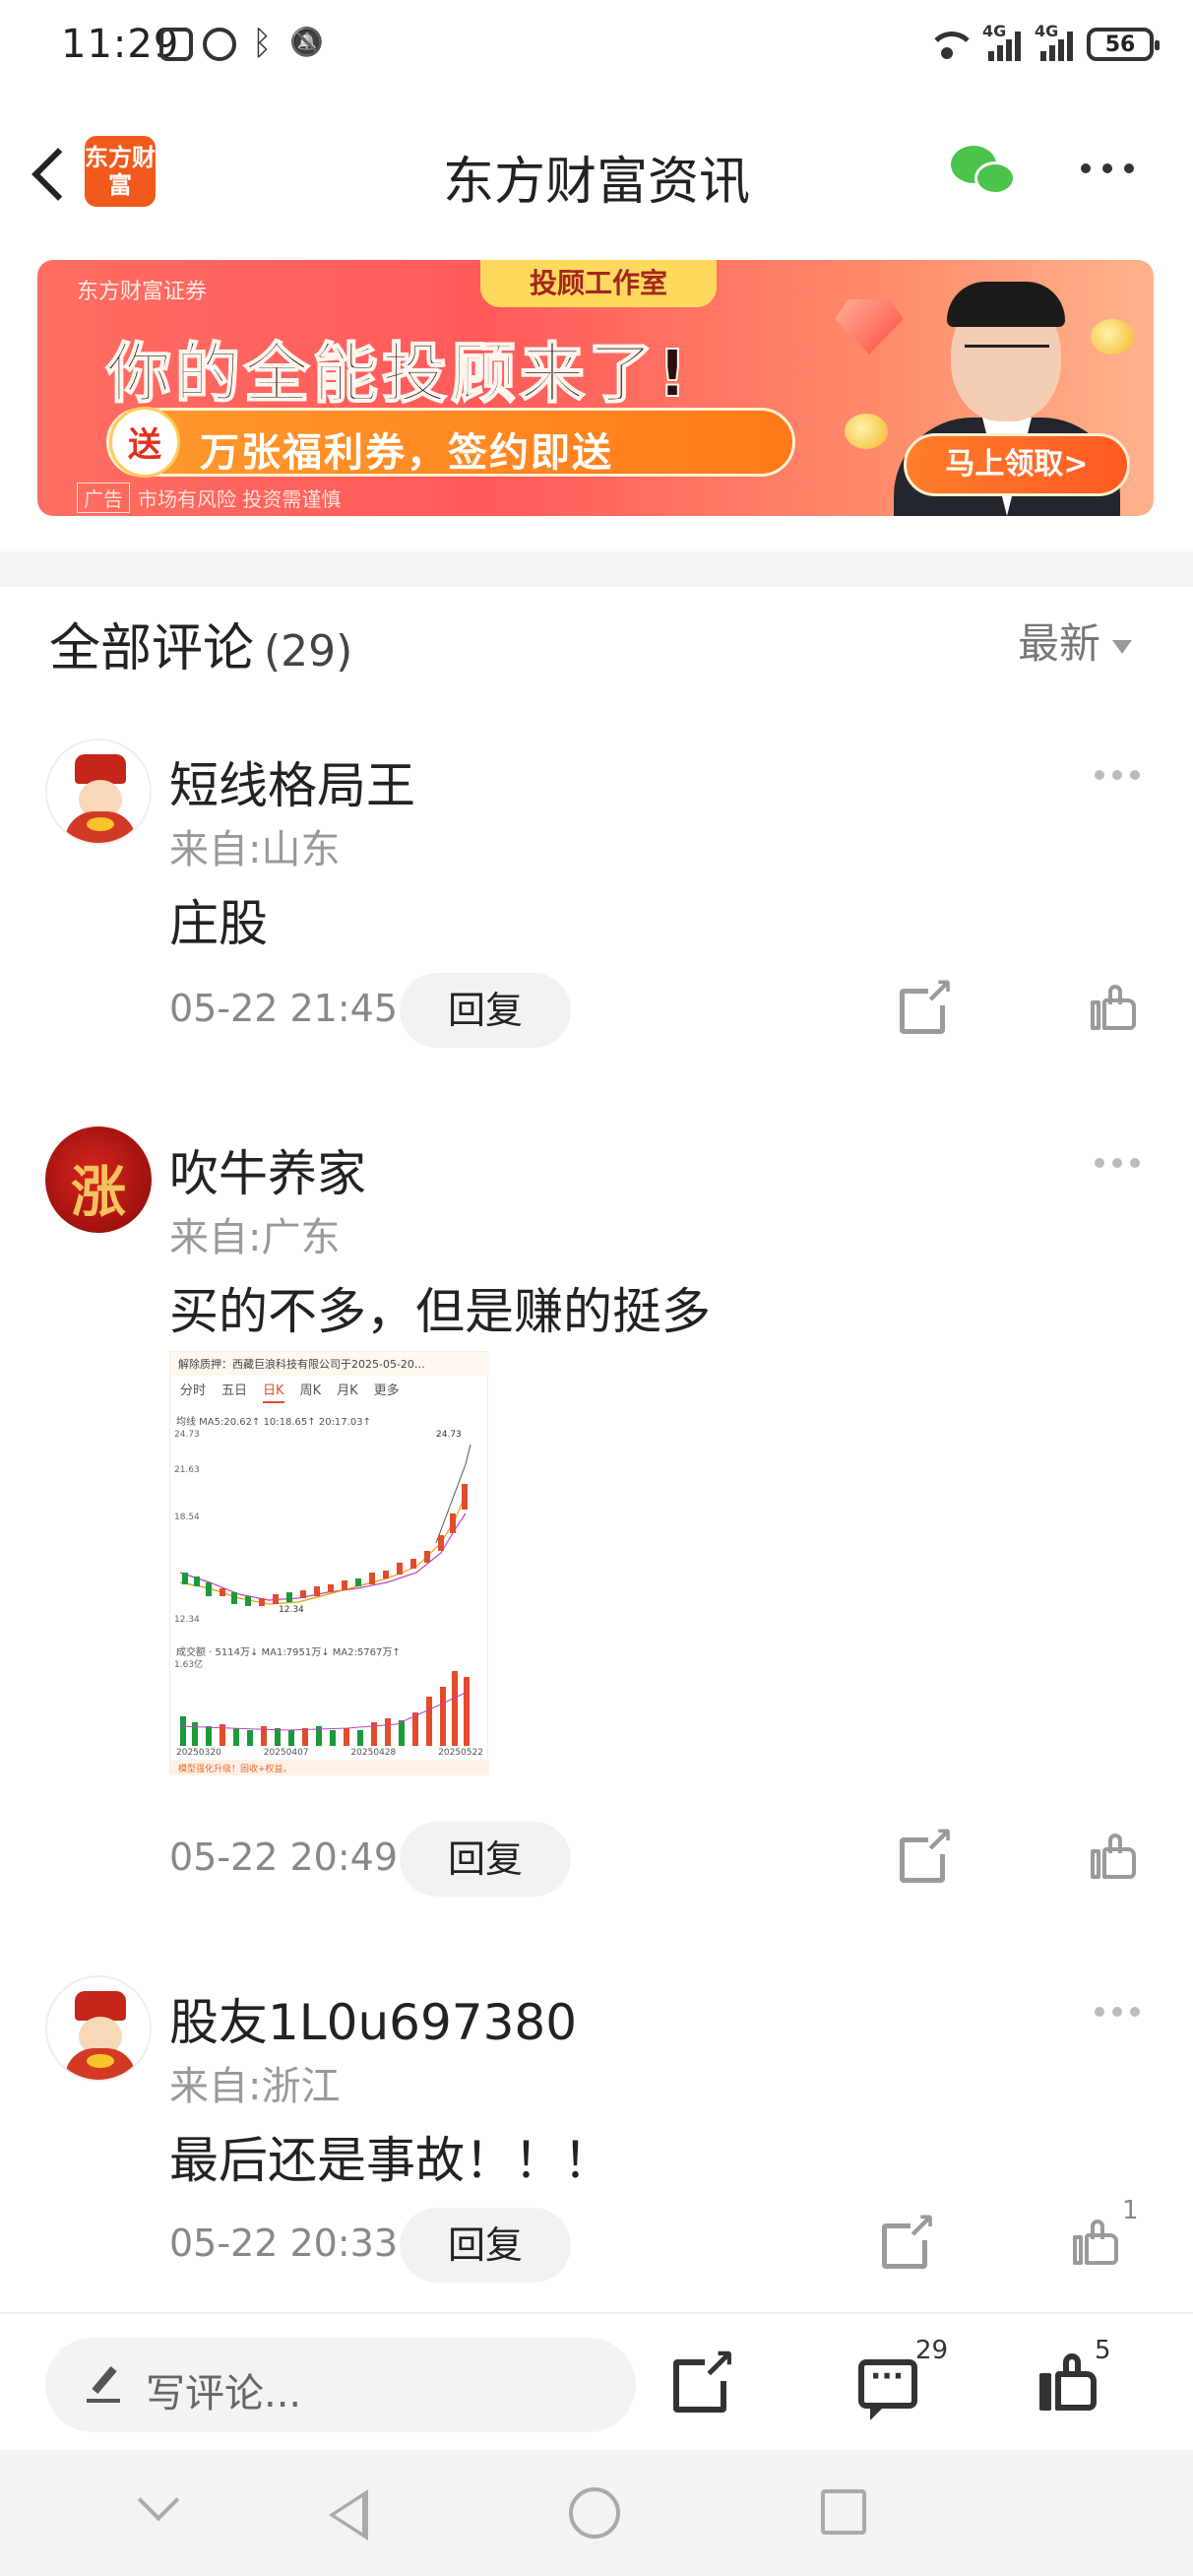  I want to click on nav-recent-icon, so click(843, 2512).